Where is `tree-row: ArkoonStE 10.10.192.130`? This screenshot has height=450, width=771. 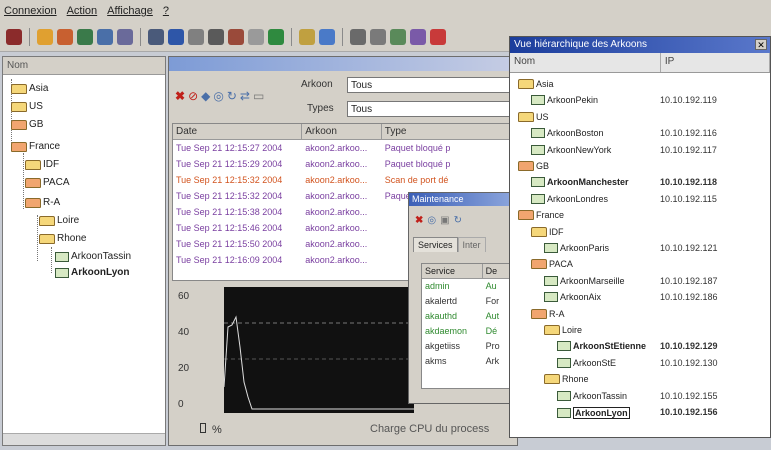 tree-row: ArkoonStE 10.10.192.130 is located at coordinates (640, 364).